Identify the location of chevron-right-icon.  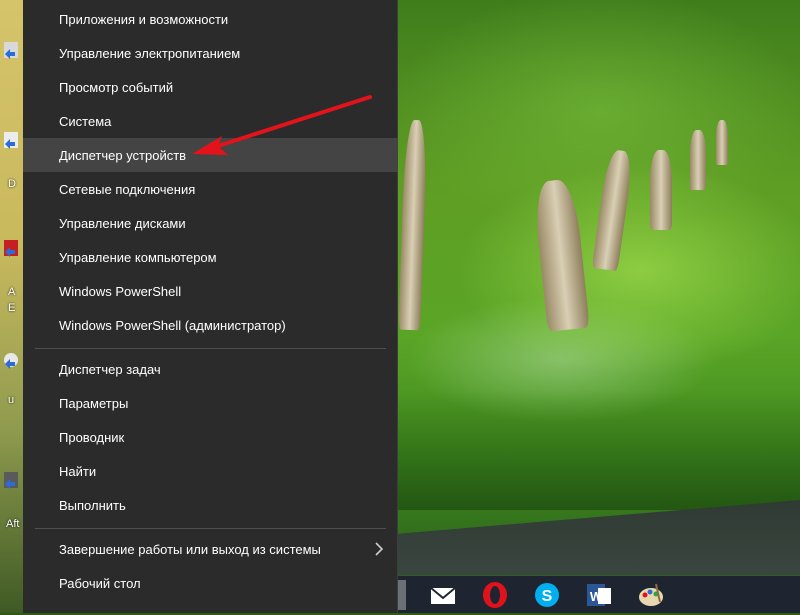
(379, 549).